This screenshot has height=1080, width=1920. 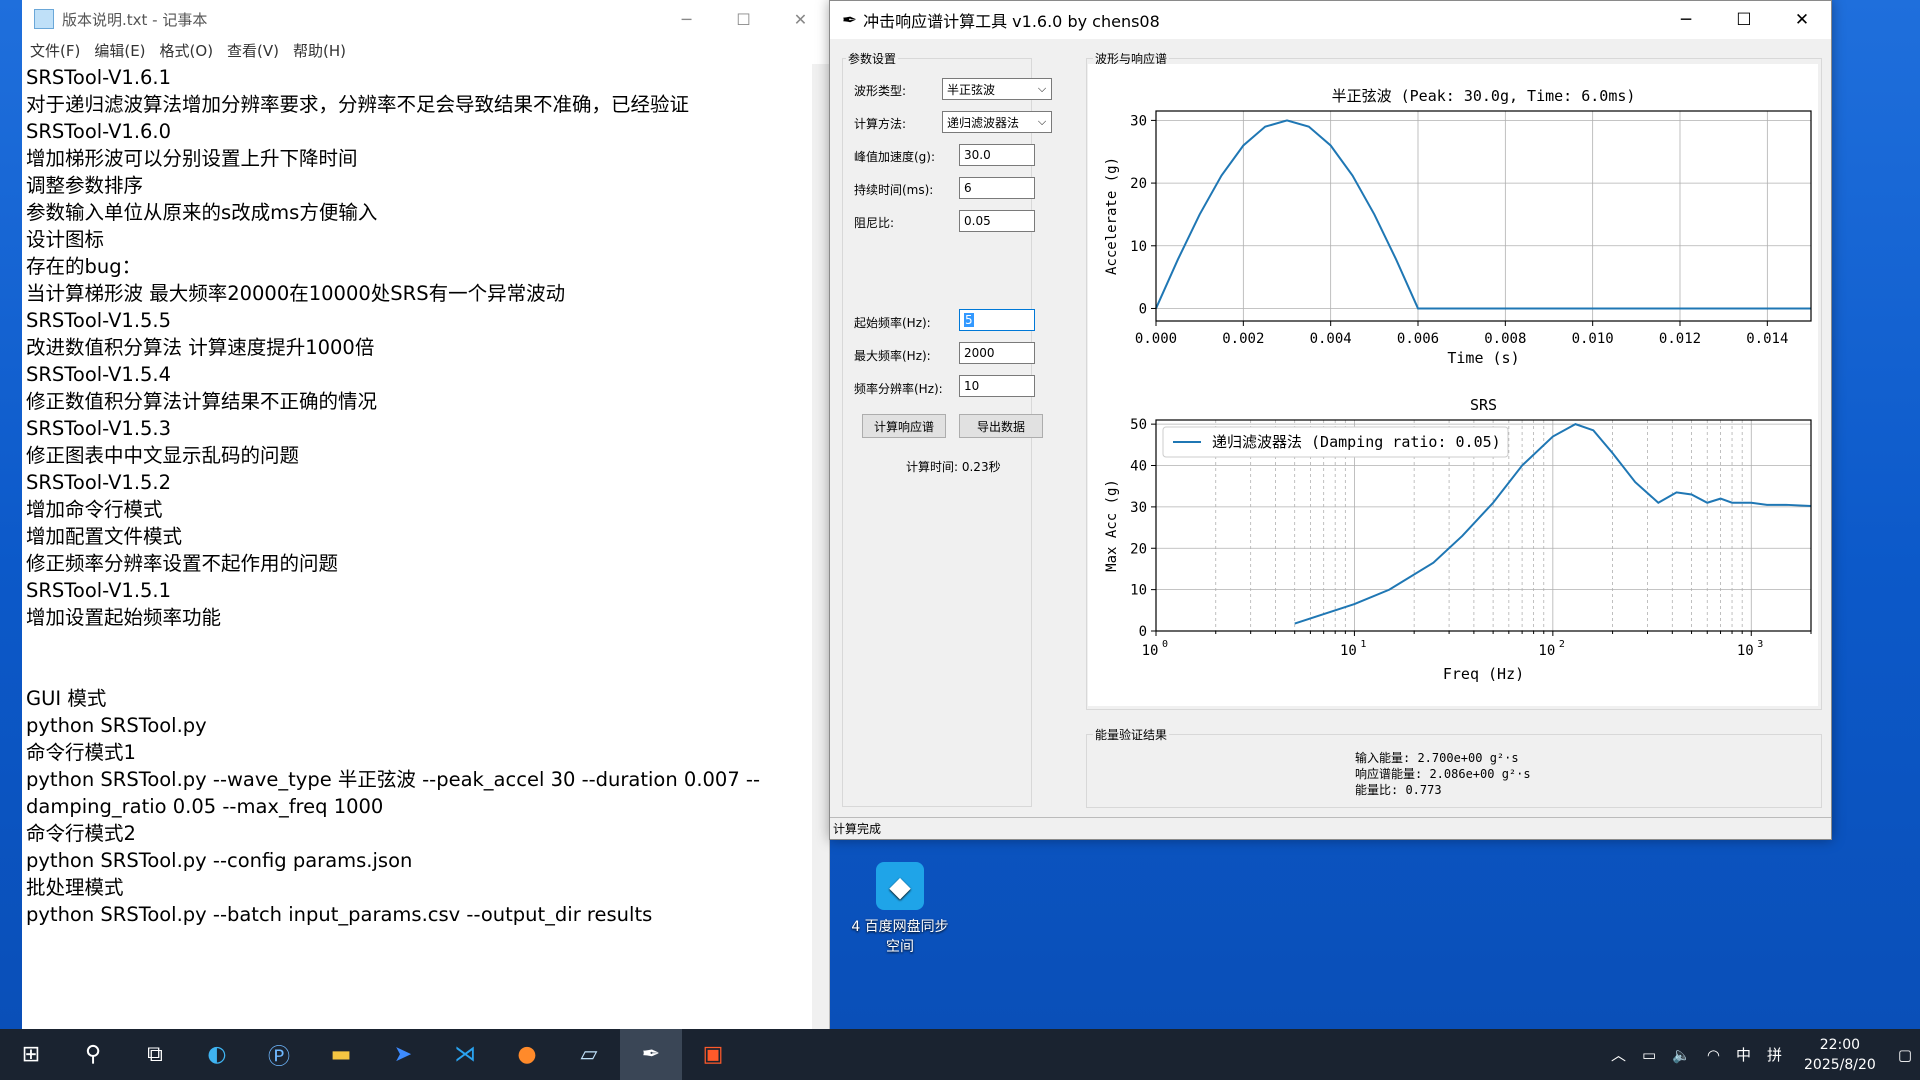 I want to click on start-freq-value: 5, so click(x=969, y=320).